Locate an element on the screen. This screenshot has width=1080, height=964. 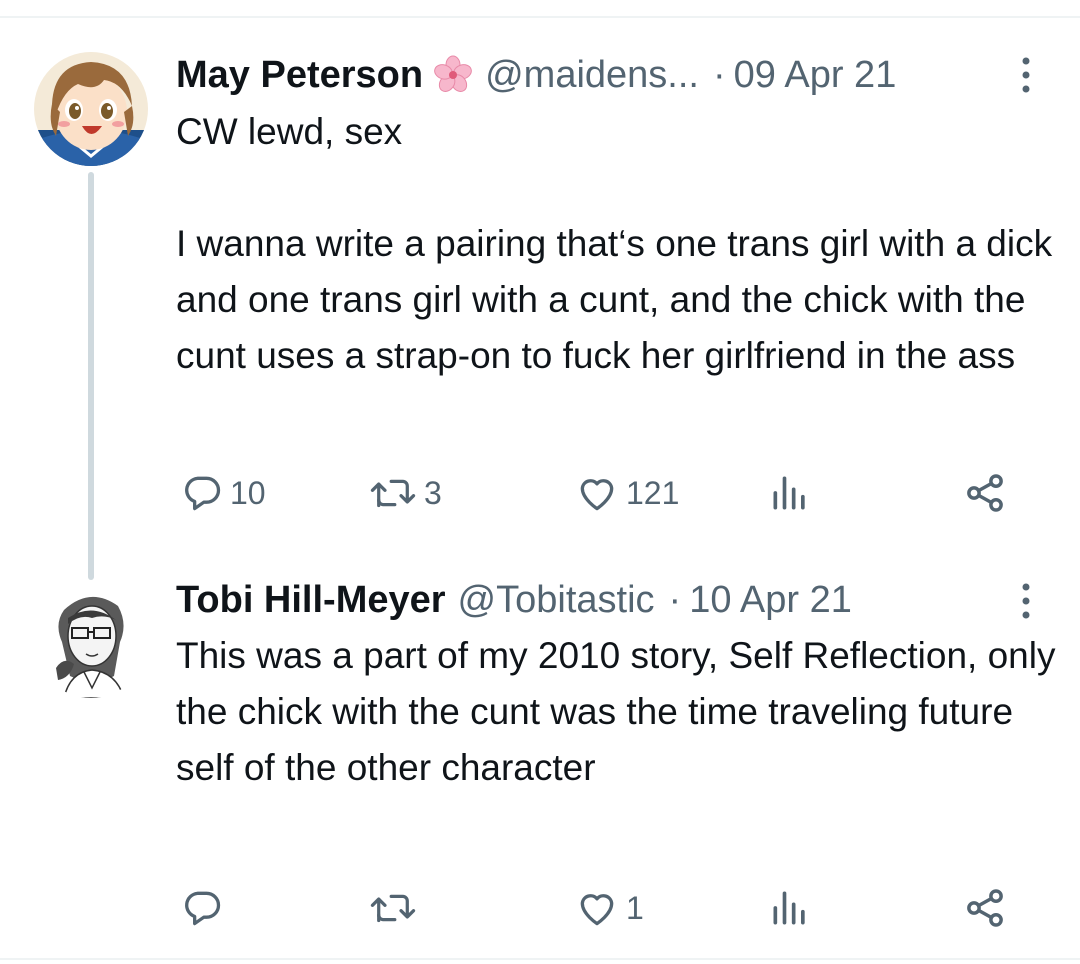
like-button: 121 is located at coordinates (626, 493).